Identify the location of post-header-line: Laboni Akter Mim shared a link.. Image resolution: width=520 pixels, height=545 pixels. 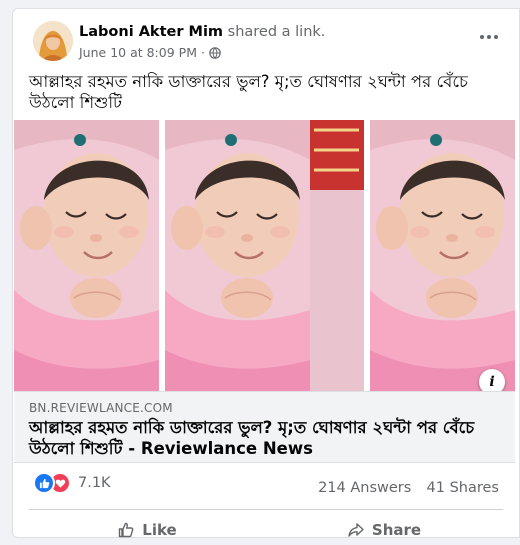
(202, 32).